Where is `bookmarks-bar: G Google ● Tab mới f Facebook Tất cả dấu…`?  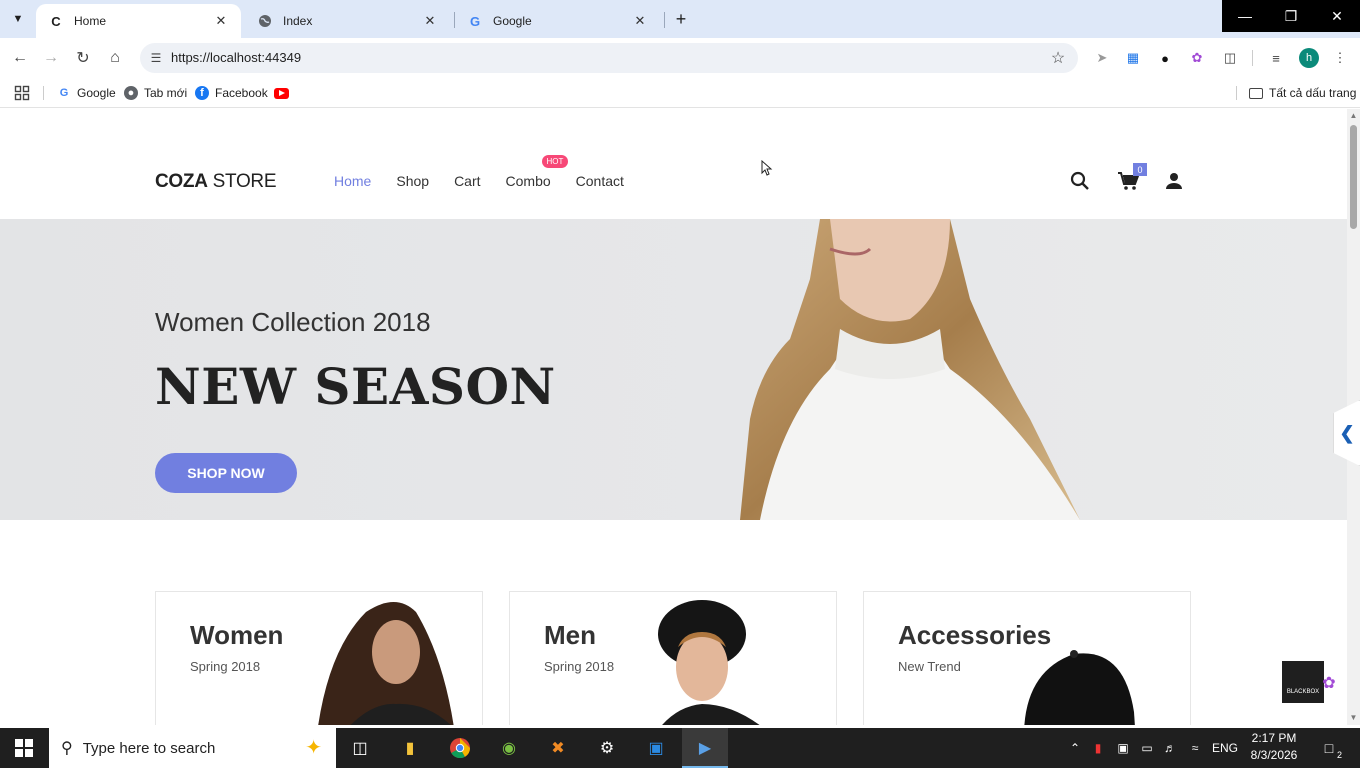
bookmarks-bar: G Google ● Tab mới f Facebook Tất cả dấu… is located at coordinates (680, 93).